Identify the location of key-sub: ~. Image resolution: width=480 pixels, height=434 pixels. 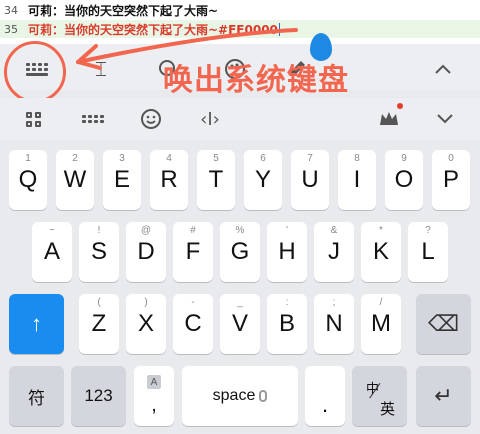
(52, 230).